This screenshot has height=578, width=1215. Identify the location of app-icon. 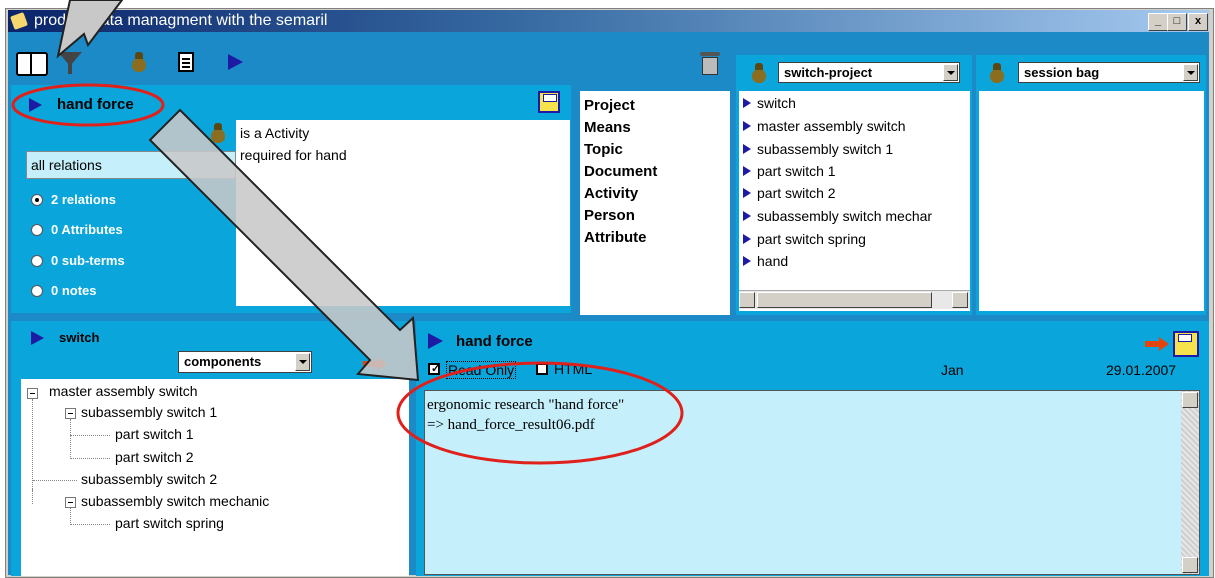
(19, 21).